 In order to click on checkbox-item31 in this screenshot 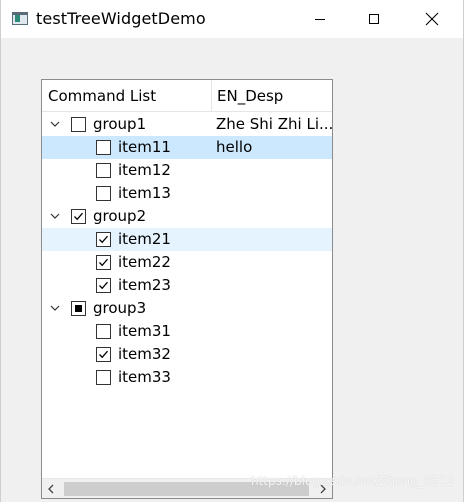, I will do `click(103, 331)`.